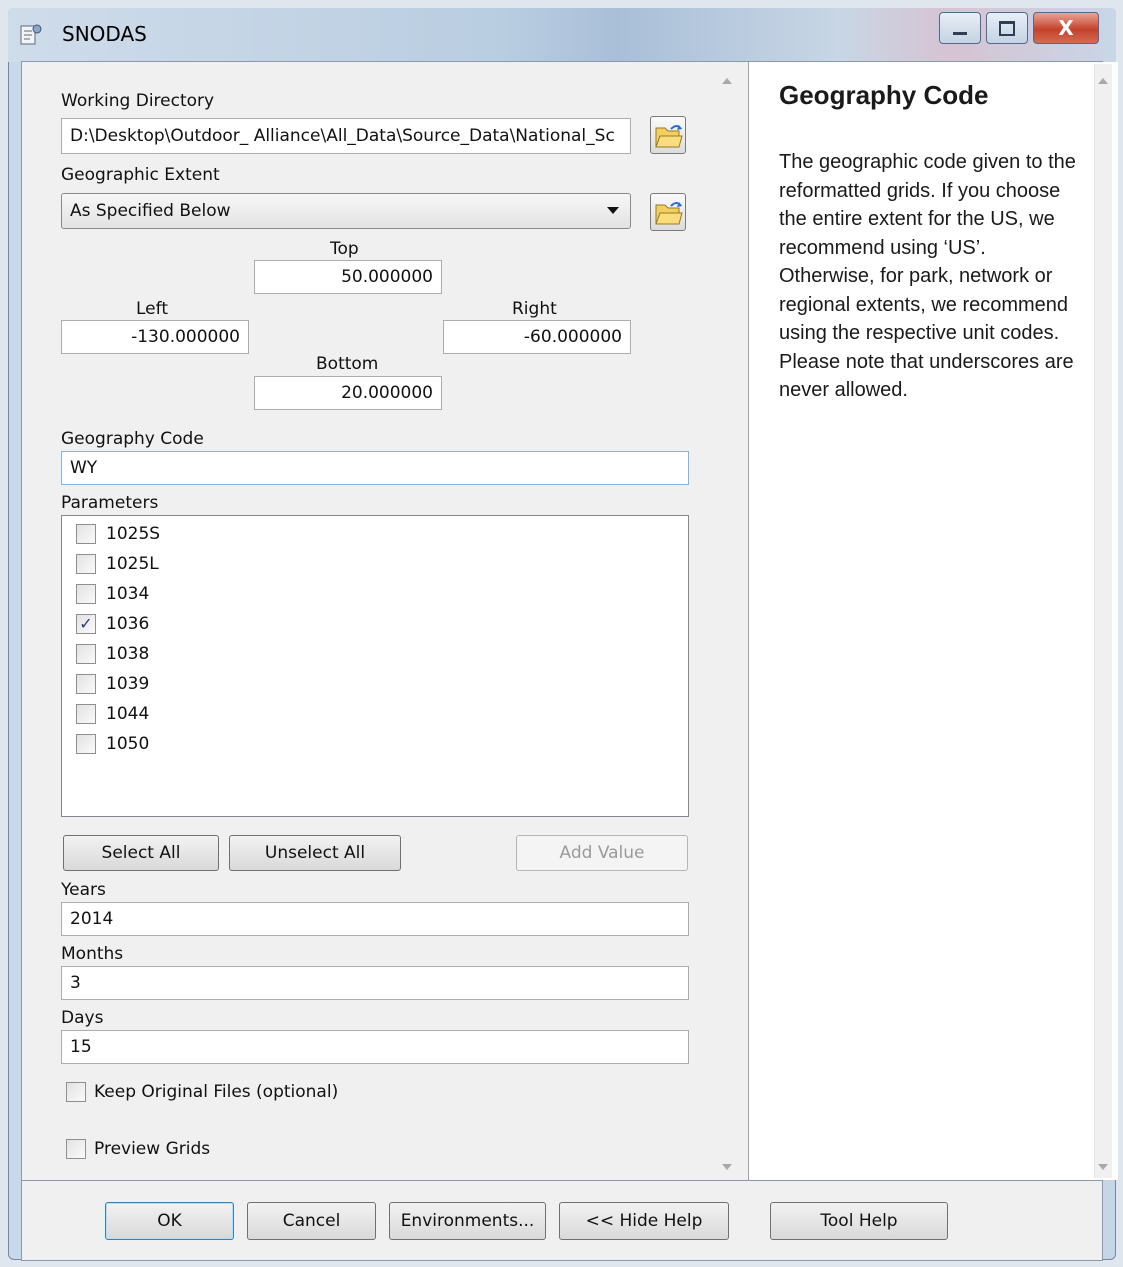 Image resolution: width=1123 pixels, height=1267 pixels. I want to click on keep-original-option: Keep Original Files (optional), so click(202, 1092).